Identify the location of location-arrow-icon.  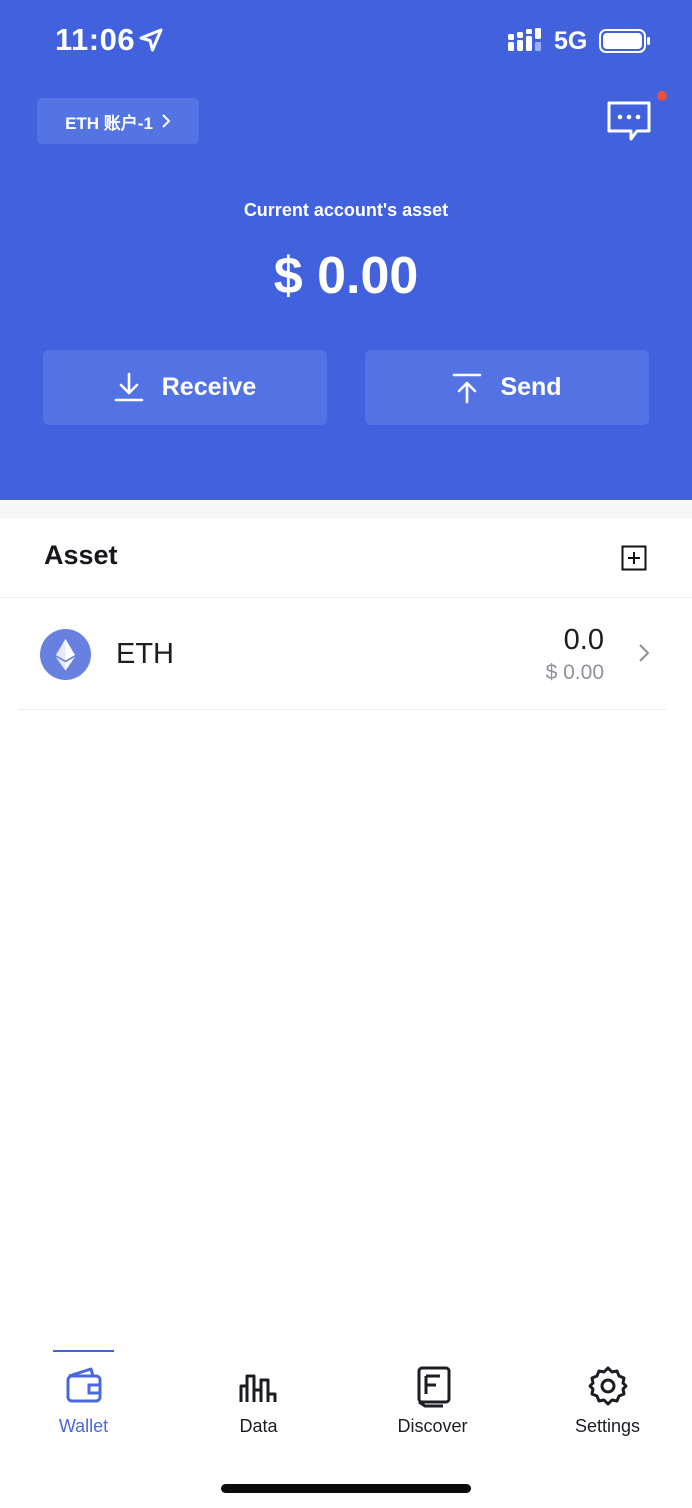
(151, 40).